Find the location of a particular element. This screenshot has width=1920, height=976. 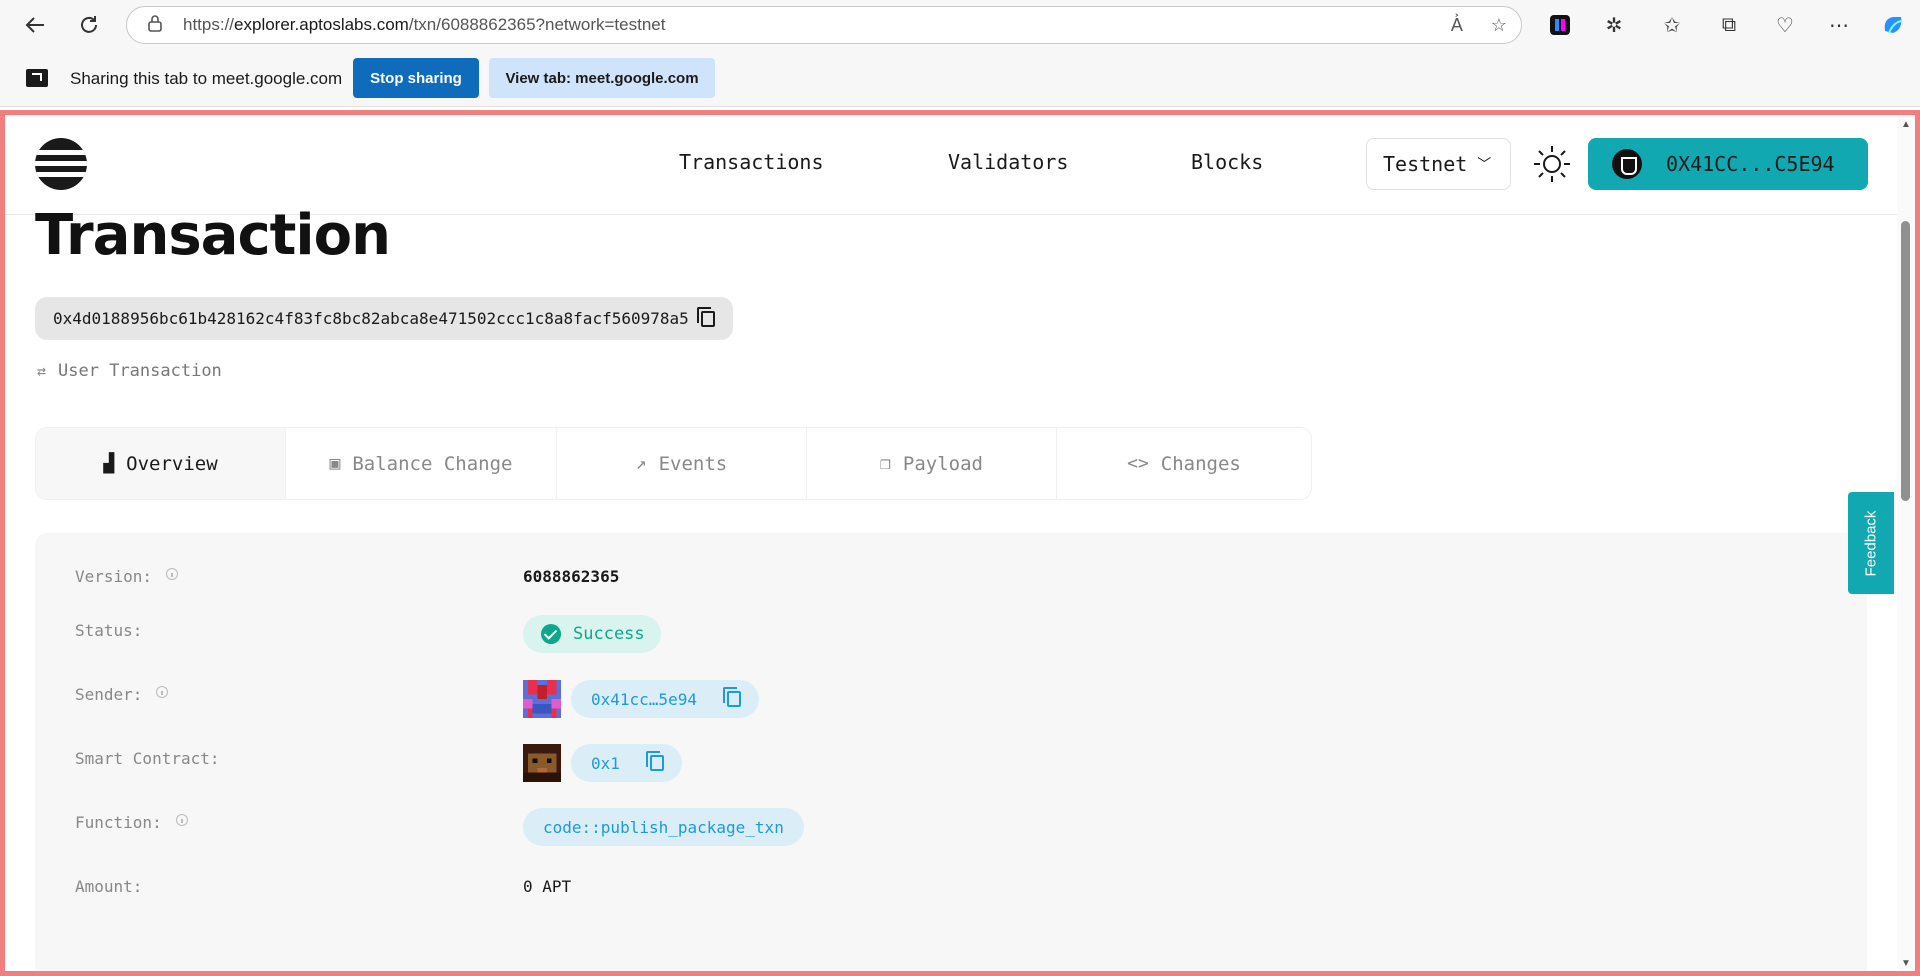

amount-value: 0 APT is located at coordinates (547, 886).